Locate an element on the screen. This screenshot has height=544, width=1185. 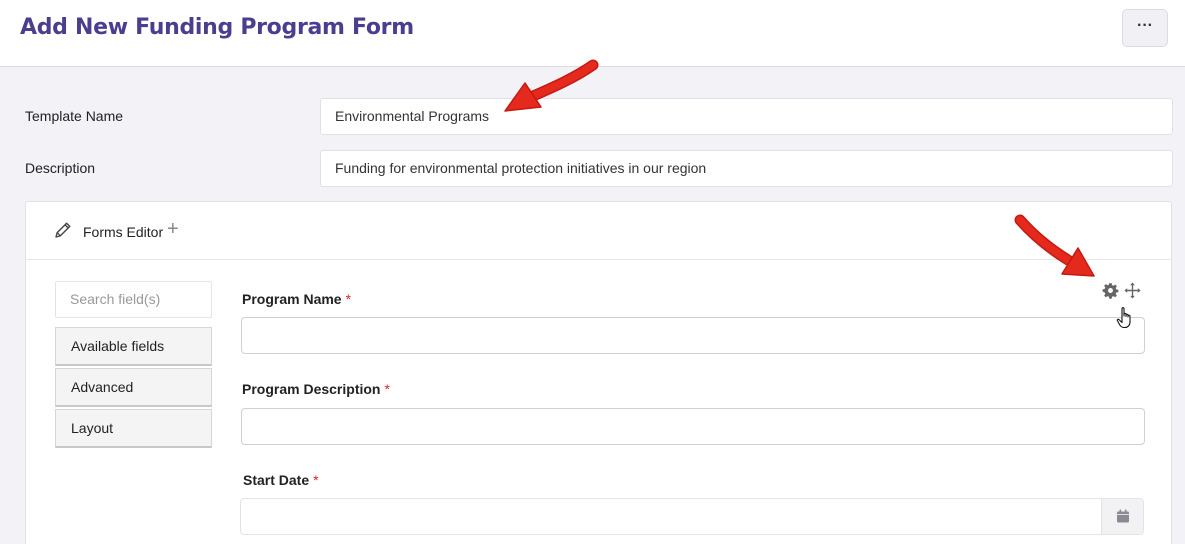
program-name-input is located at coordinates (693, 335).